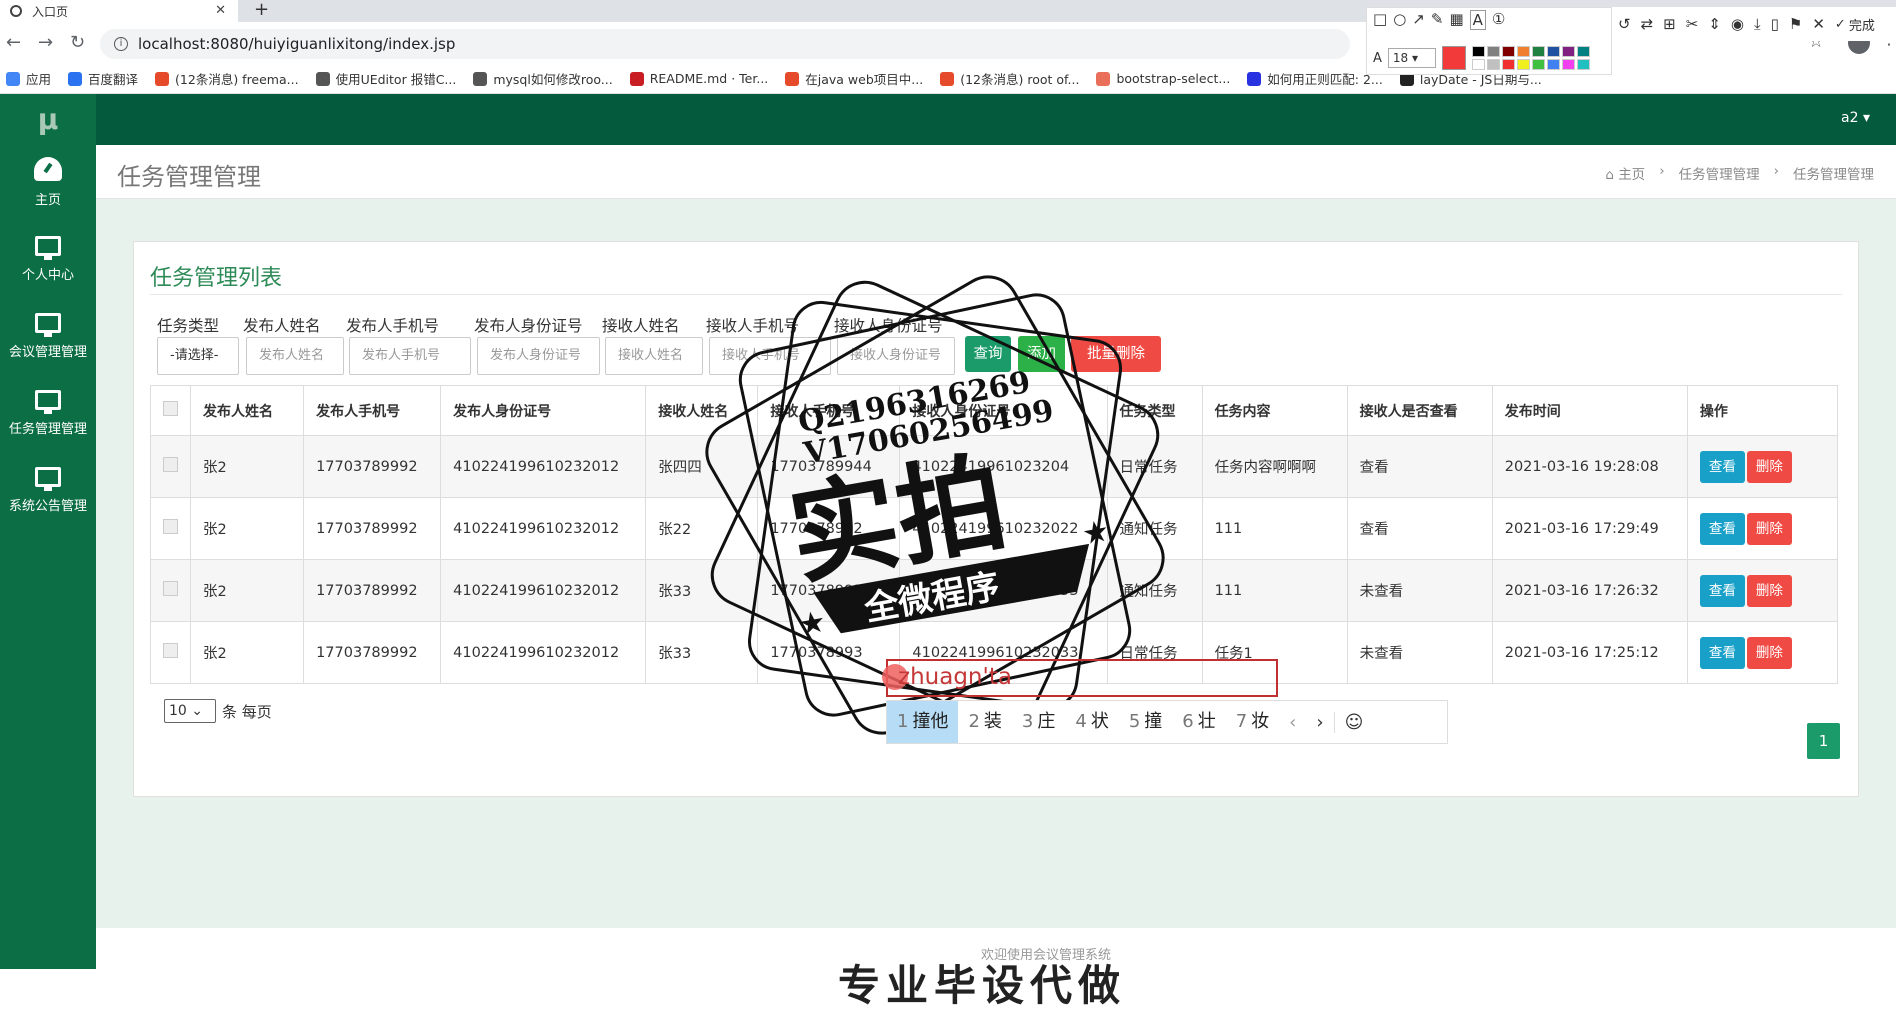 The width and height of the screenshot is (1896, 1013). I want to click on task-type-select: -请选择-, so click(198, 356).